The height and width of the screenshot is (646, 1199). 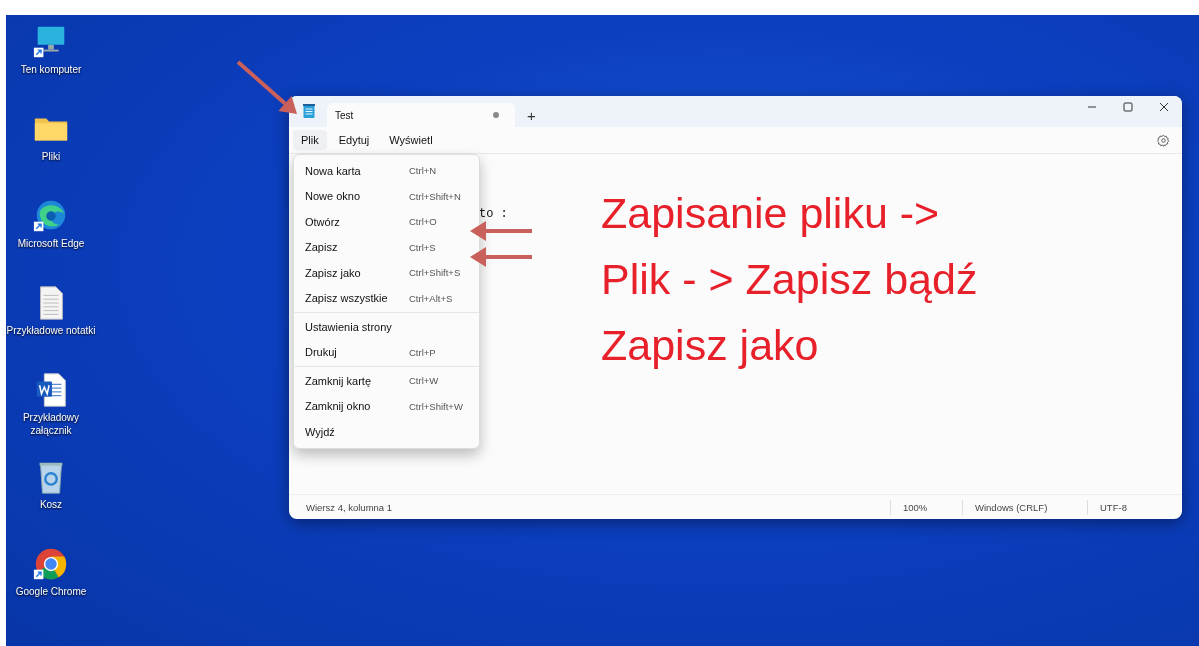 What do you see at coordinates (51, 69) in the screenshot?
I see `desktop-icon-label: Ten komputer` at bounding box center [51, 69].